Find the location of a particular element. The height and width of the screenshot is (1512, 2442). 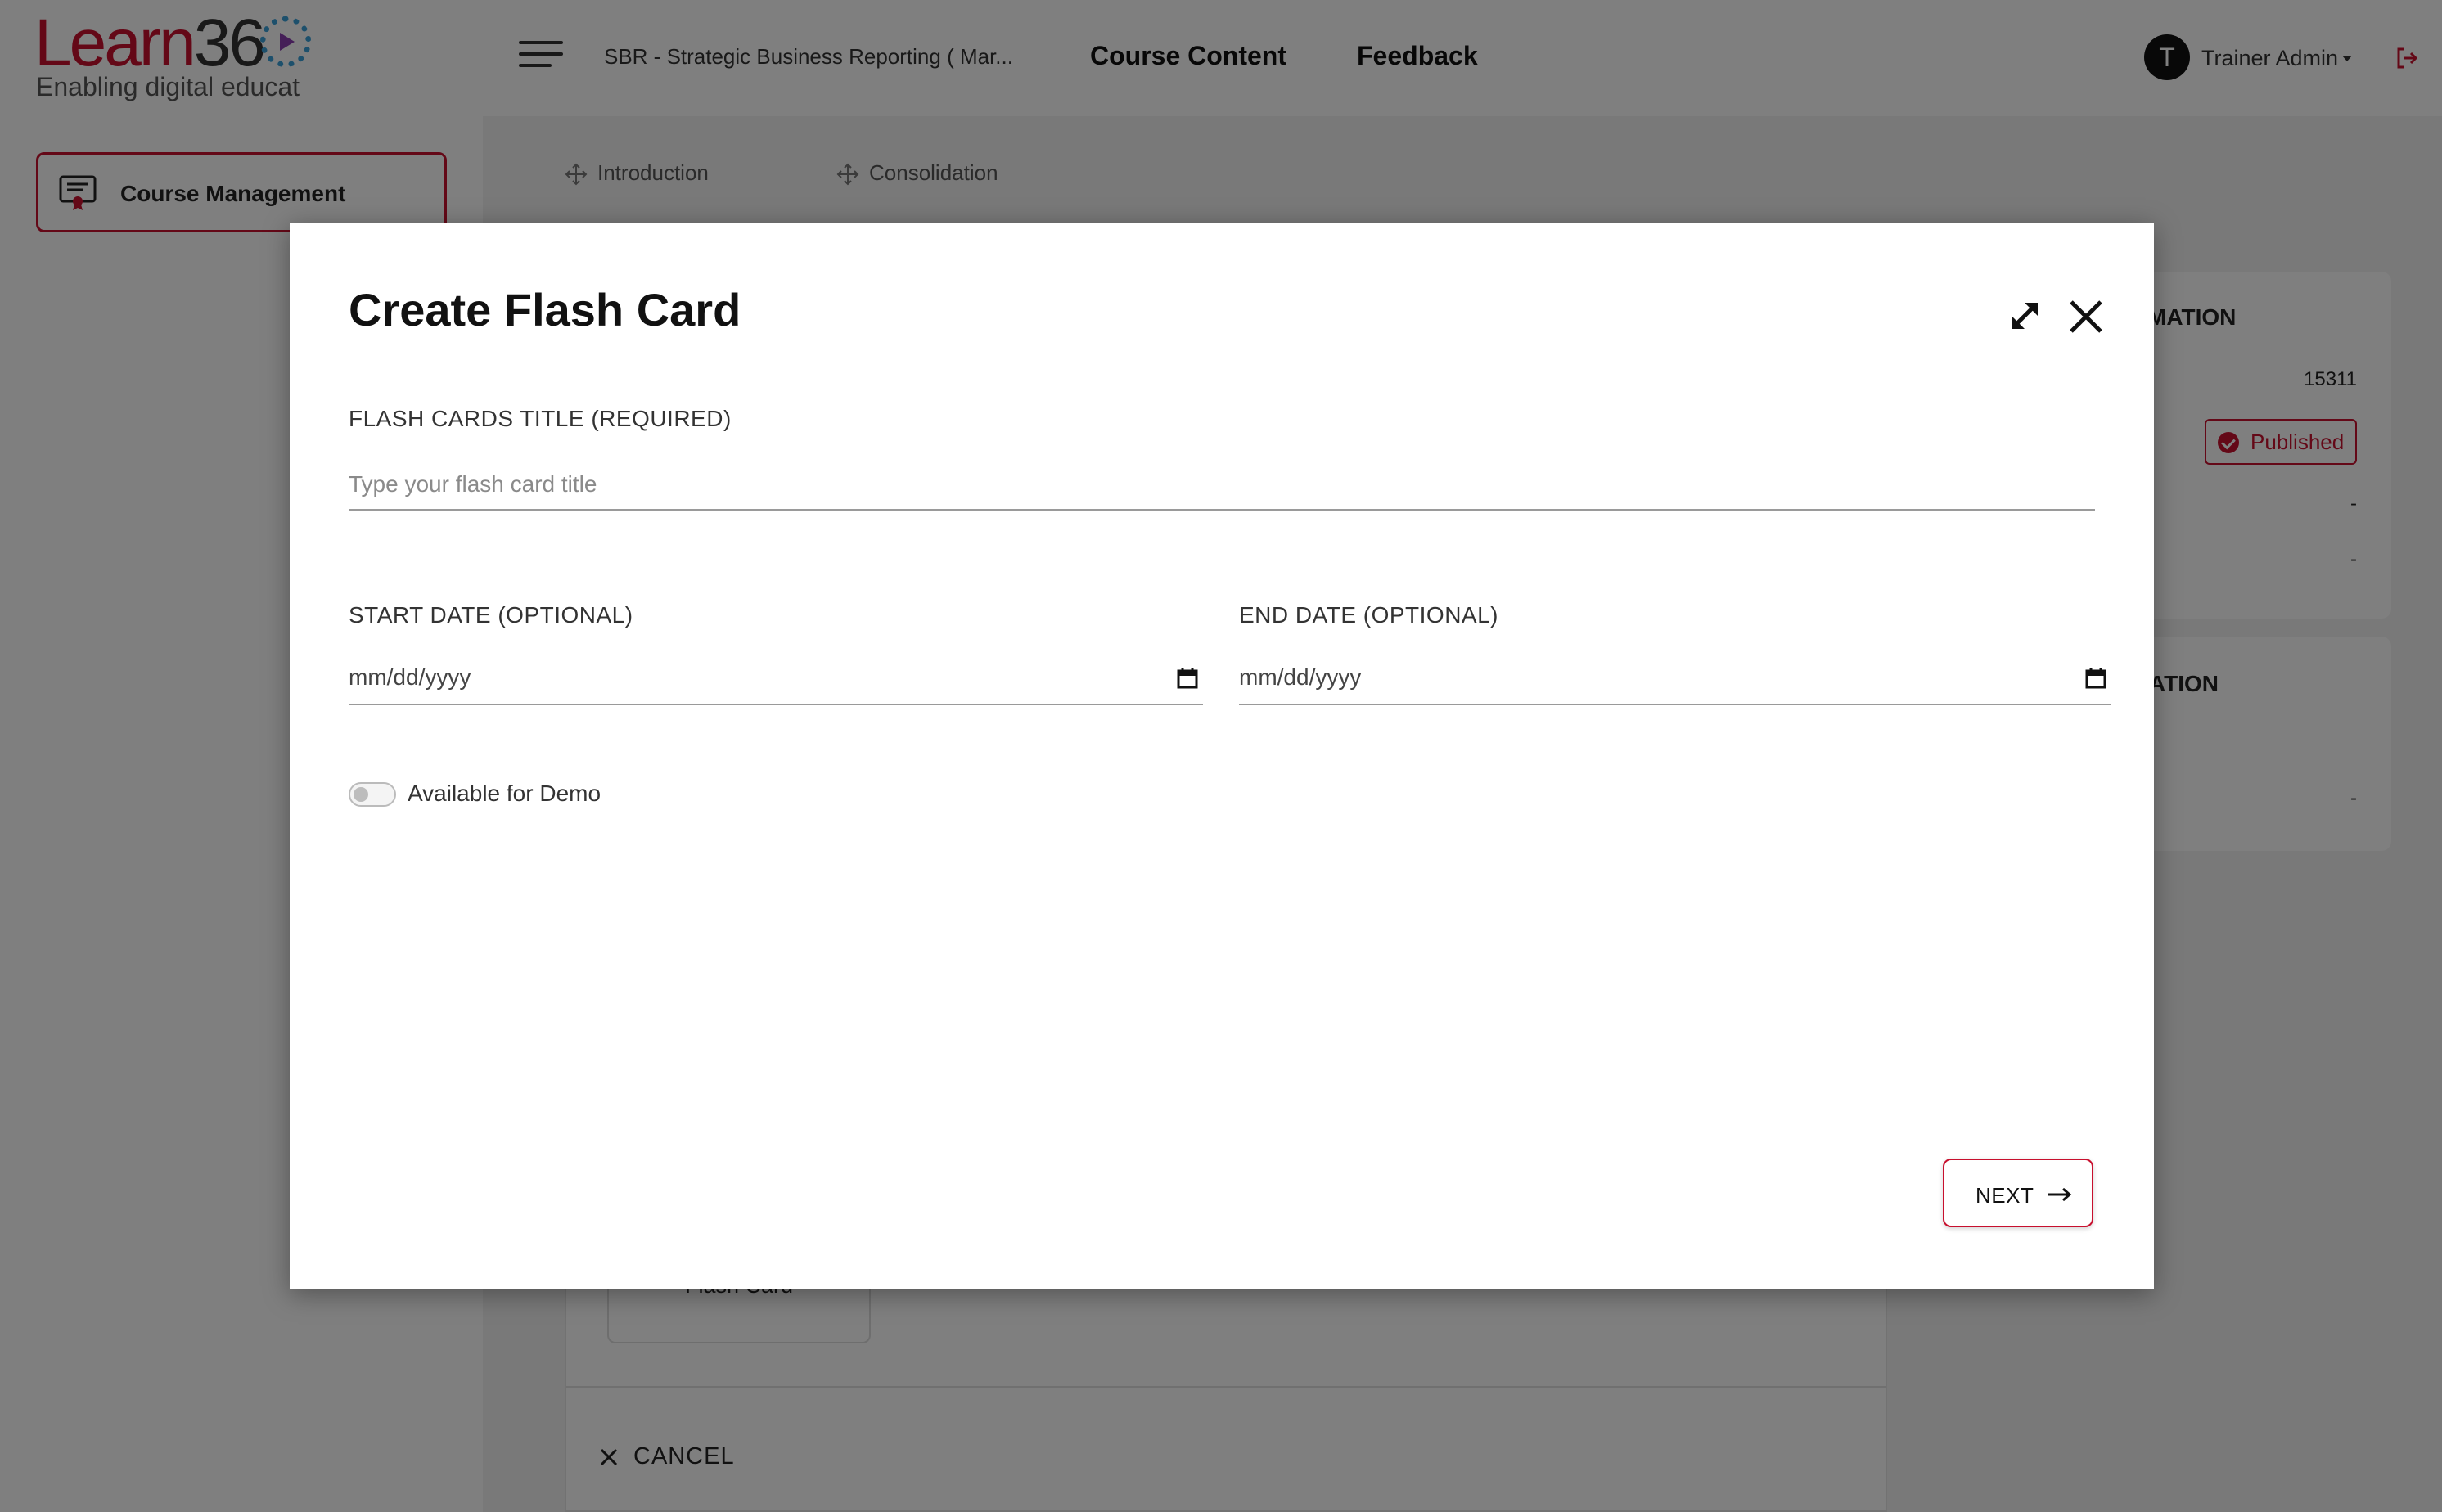

flash-card-title-input is located at coordinates (1222, 490).